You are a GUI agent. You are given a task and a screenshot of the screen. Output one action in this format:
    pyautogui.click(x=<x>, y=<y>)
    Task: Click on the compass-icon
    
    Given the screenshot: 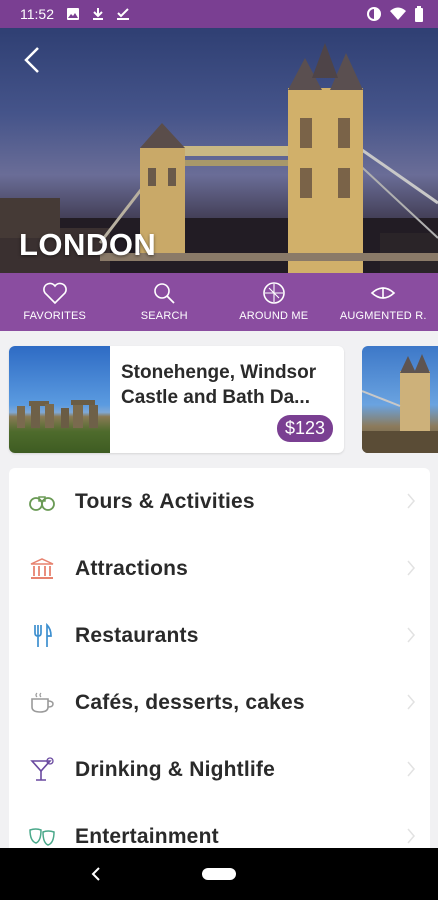 What is the action you would take?
    pyautogui.click(x=273, y=293)
    